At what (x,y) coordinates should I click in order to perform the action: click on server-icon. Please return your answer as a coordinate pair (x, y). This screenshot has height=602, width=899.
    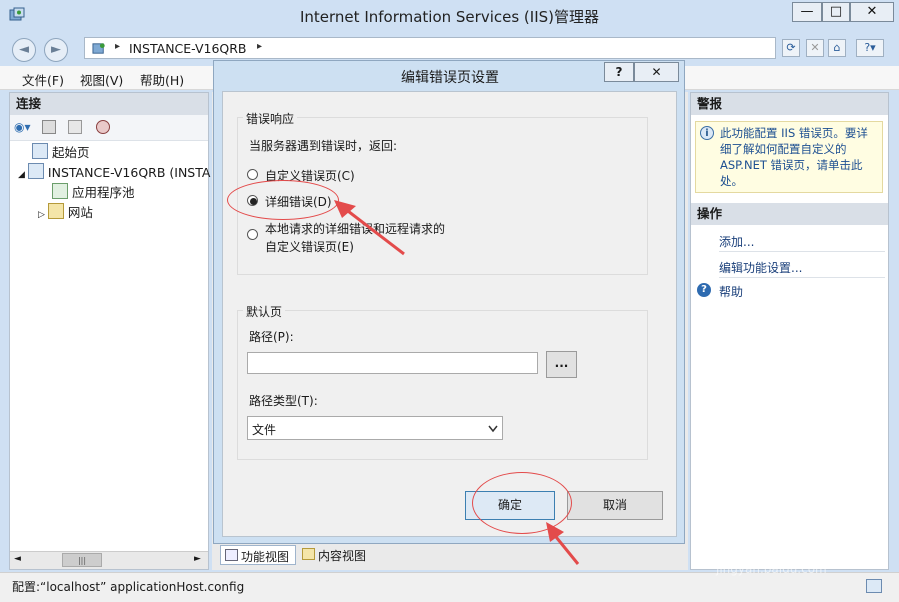
    Looking at the image, I should click on (98, 48).